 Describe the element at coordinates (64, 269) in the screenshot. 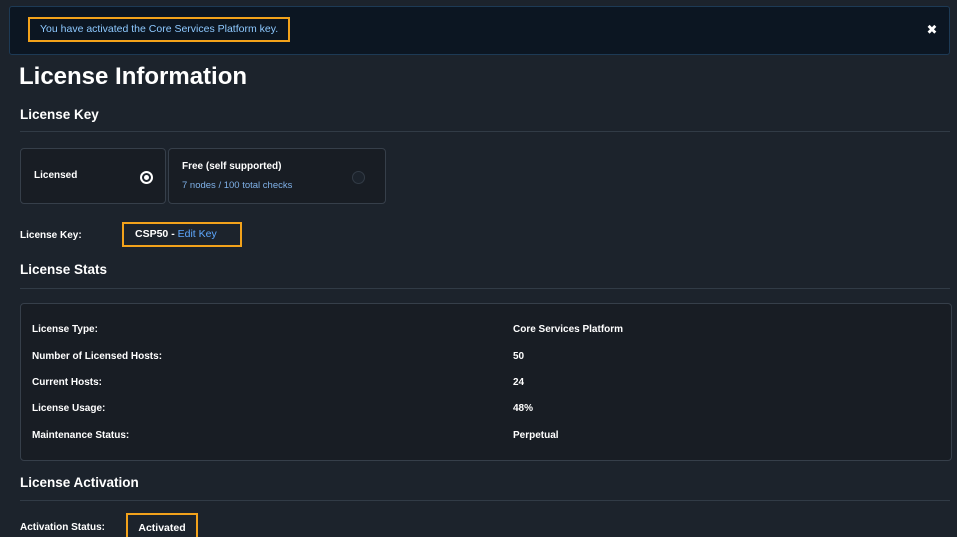

I see `license-stats-heading: License Stats` at that location.